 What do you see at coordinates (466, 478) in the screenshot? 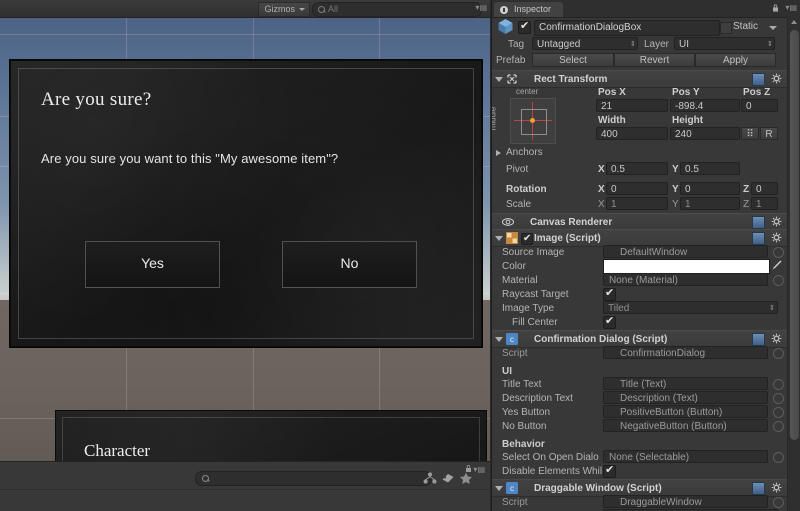
I see `favorite-star-icon` at bounding box center [466, 478].